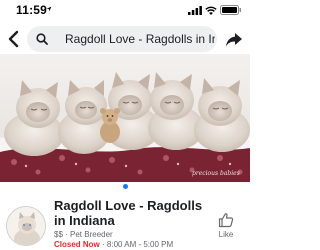 The image size is (320, 250). Describe the element at coordinates (136, 244) in the screenshot. I see `hours-text: · 8:00 AM - 5:00 PM` at that location.